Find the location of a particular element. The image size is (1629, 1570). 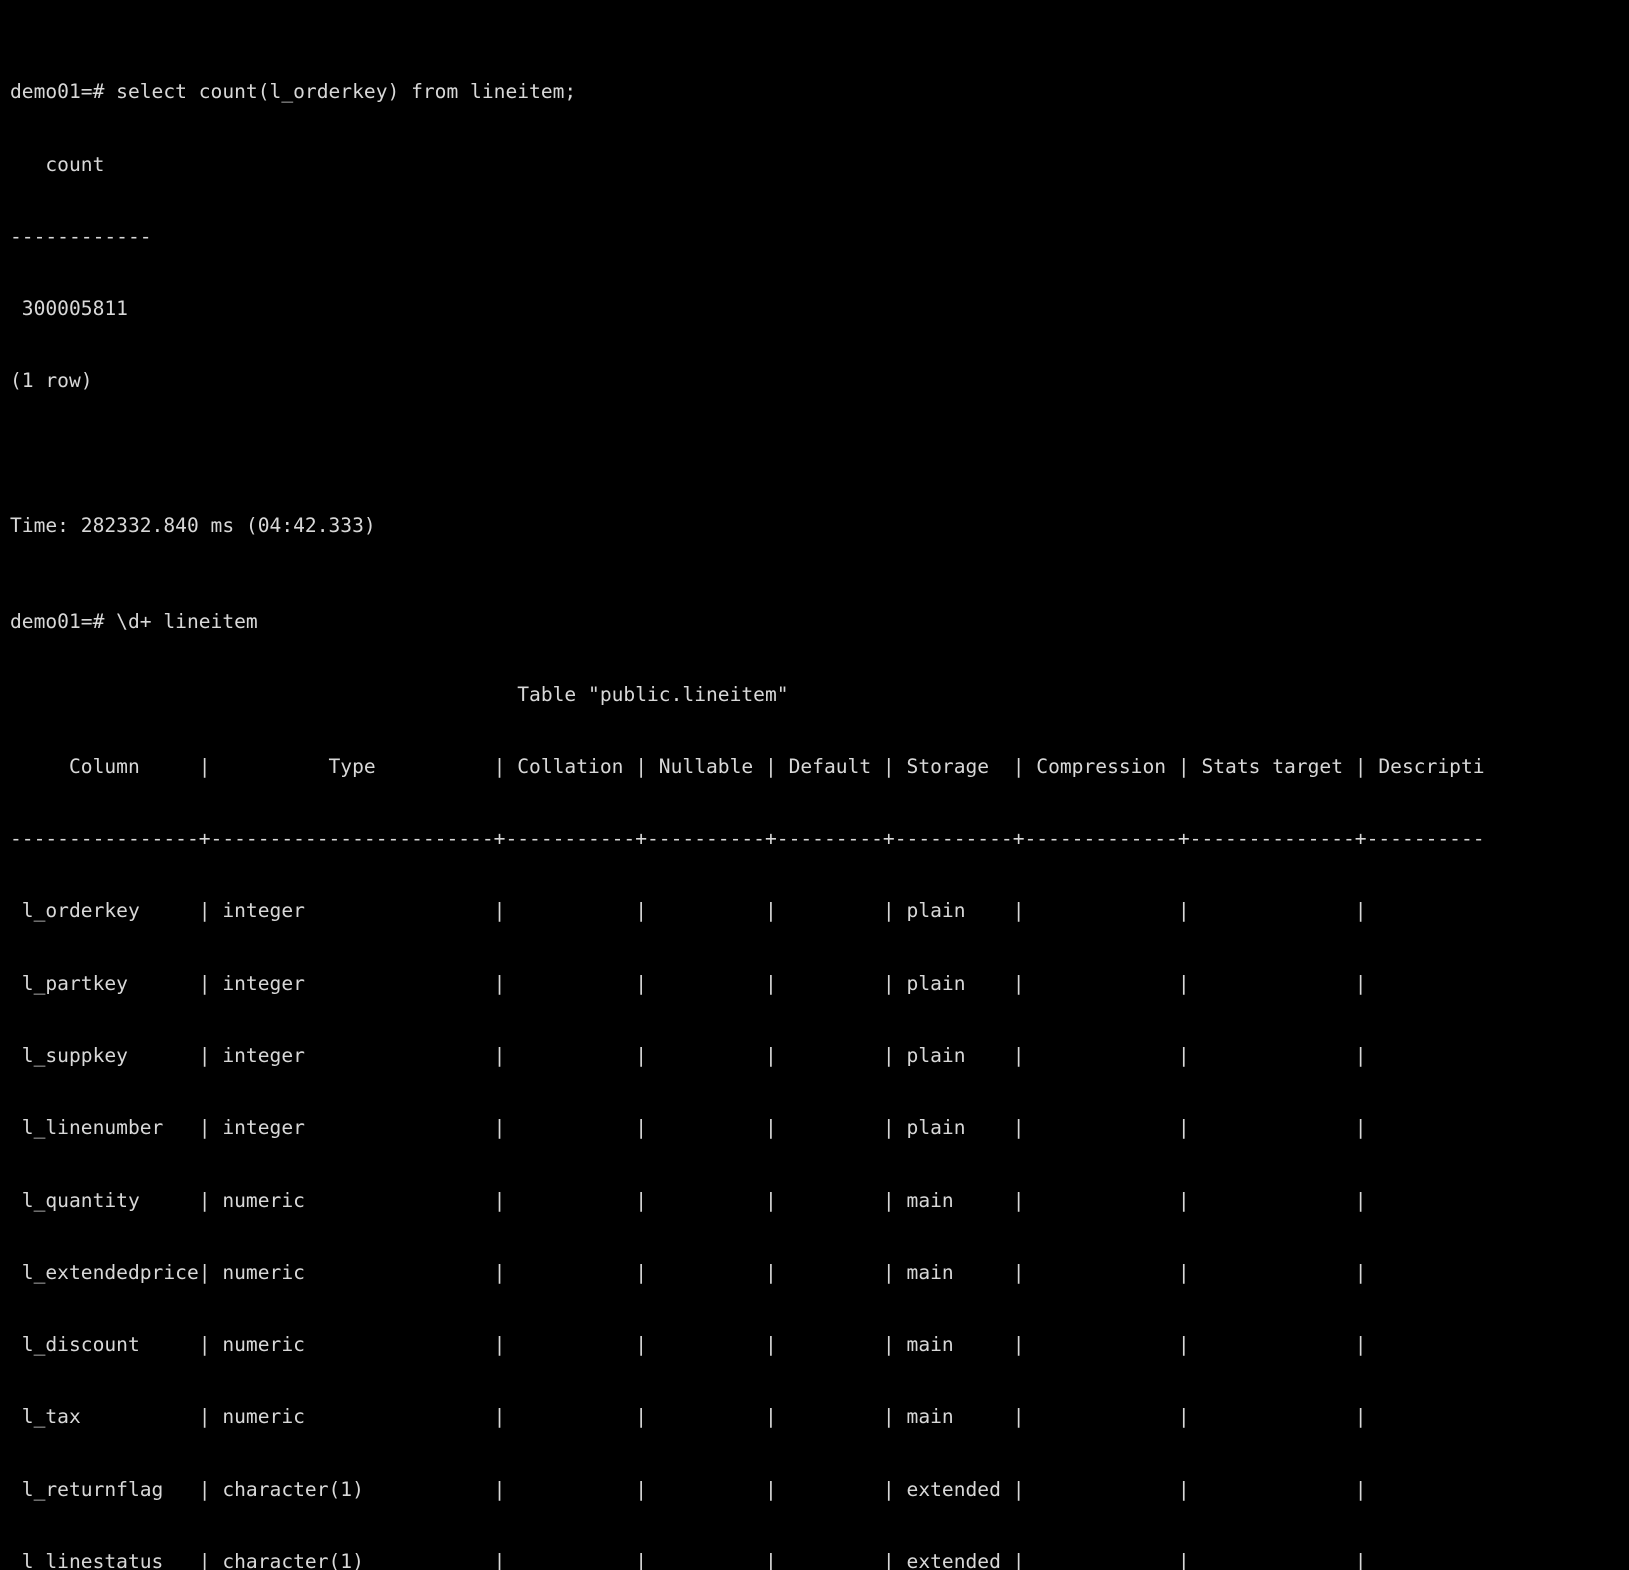

table-row: l_quantity | numeric | | | | main | | | is located at coordinates (688, 1200).